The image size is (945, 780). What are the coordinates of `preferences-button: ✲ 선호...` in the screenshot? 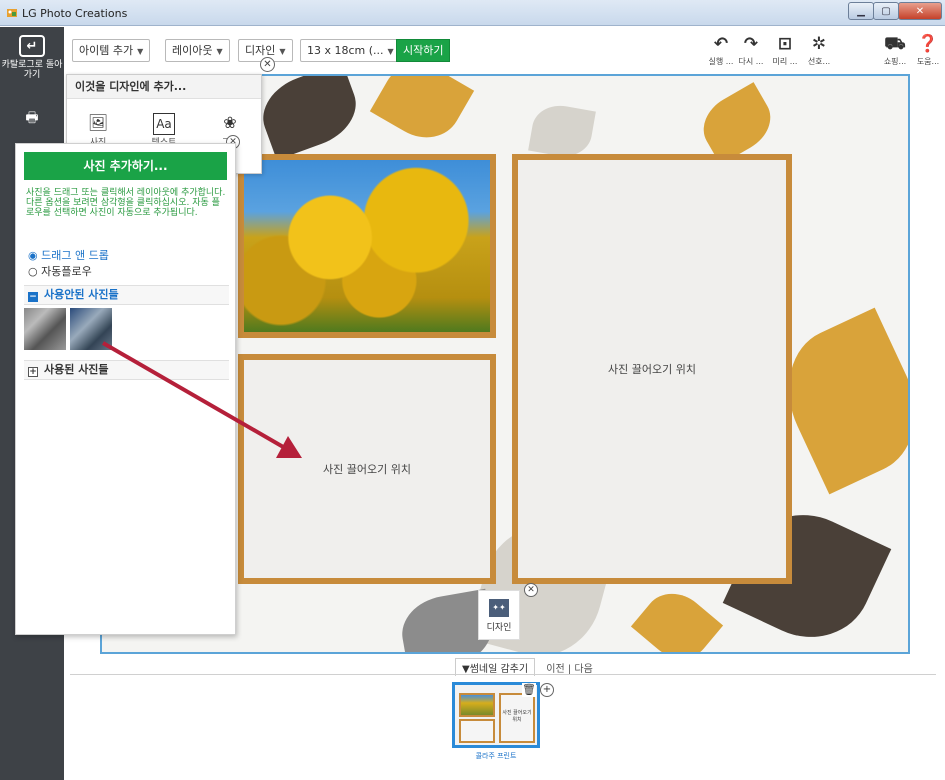 It's located at (819, 51).